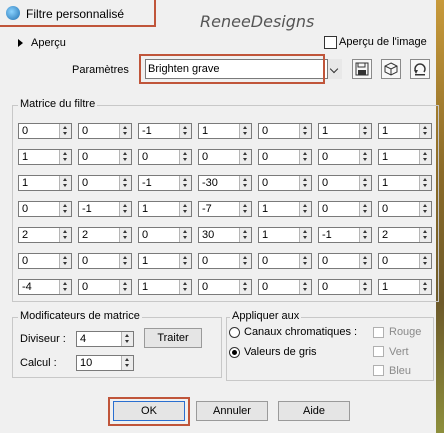 Image resolution: width=444 pixels, height=433 pixels. What do you see at coordinates (225, 235) in the screenshot?
I see `matrix-cell: 30` at bounding box center [225, 235].